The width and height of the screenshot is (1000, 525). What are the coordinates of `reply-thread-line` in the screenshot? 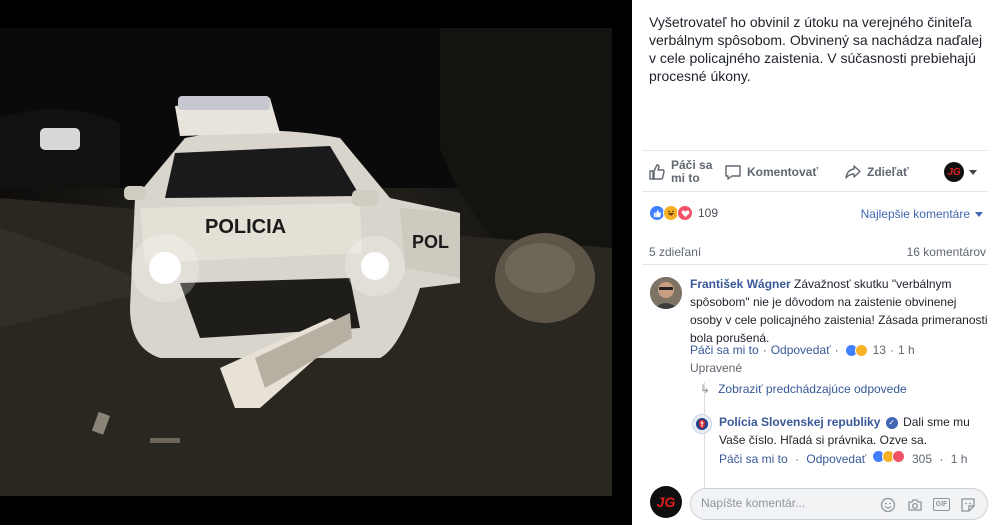 It's located at (704, 436).